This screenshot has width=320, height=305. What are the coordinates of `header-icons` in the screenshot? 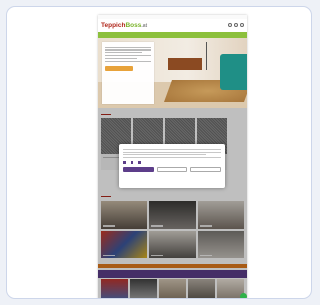 It's located at (236, 25).